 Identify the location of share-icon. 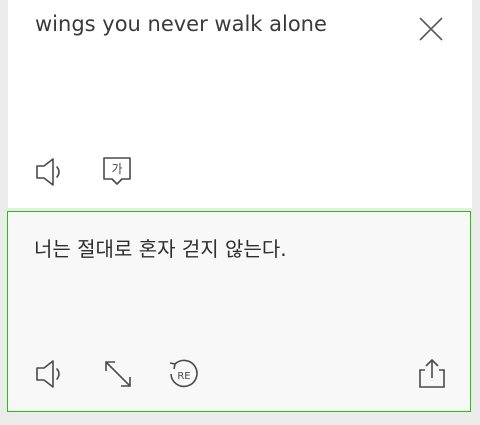
(432, 374).